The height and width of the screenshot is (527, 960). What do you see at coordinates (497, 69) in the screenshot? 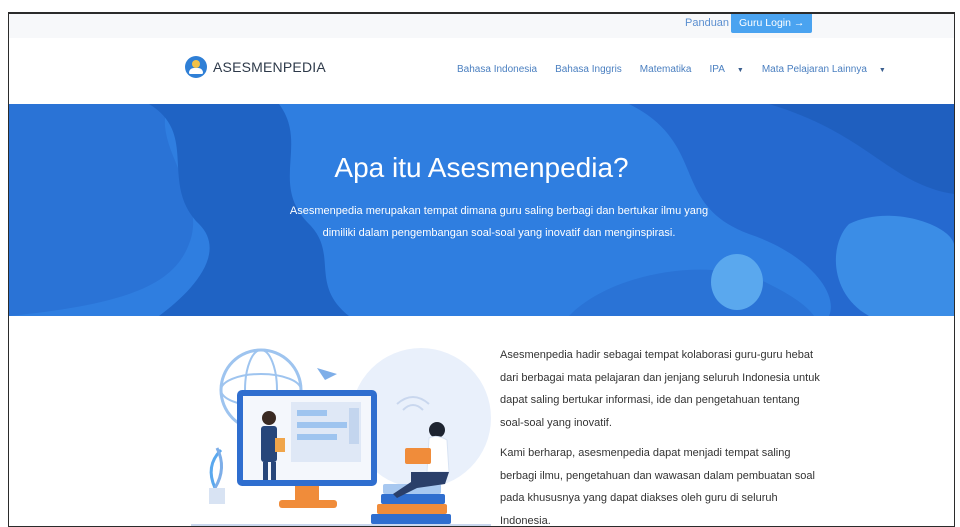
I see `nav-item-label: Bahasa Indonesia` at bounding box center [497, 69].